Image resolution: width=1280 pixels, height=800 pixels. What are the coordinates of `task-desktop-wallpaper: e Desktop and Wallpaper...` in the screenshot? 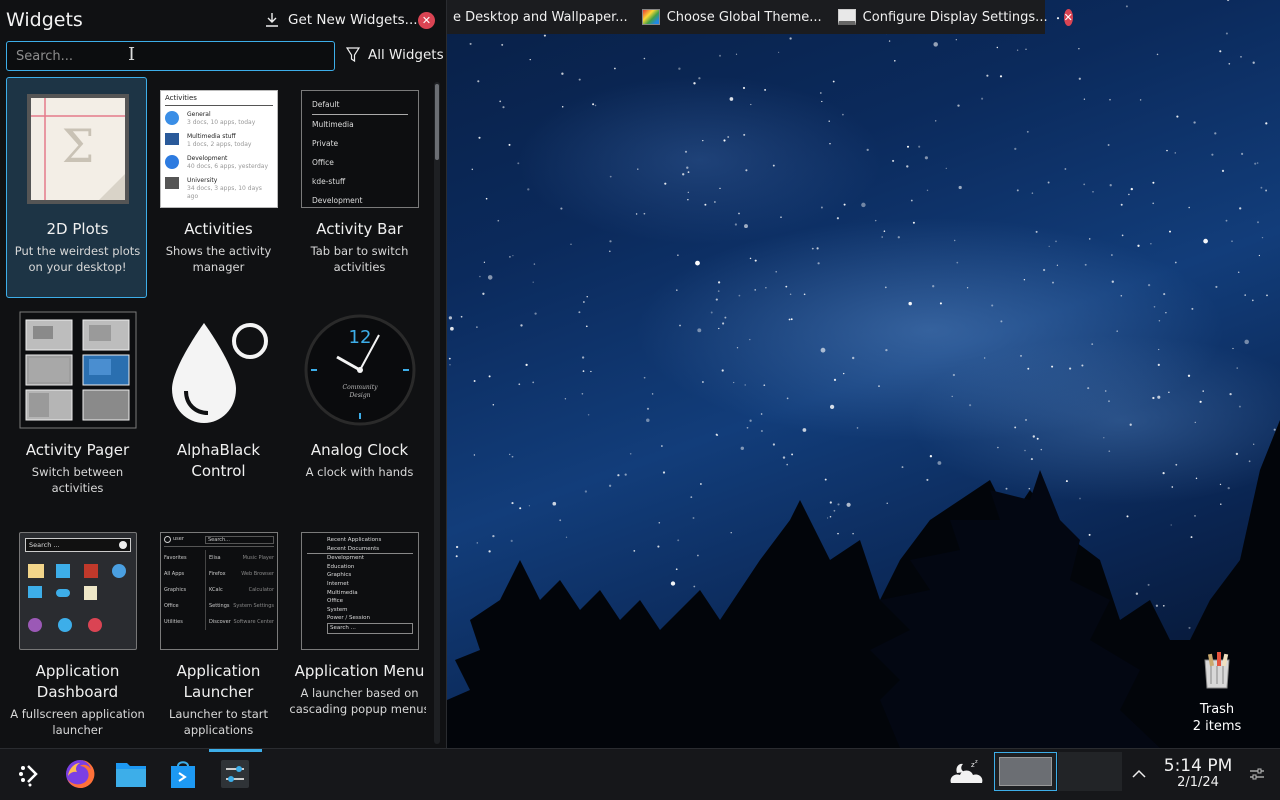 It's located at (540, 17).